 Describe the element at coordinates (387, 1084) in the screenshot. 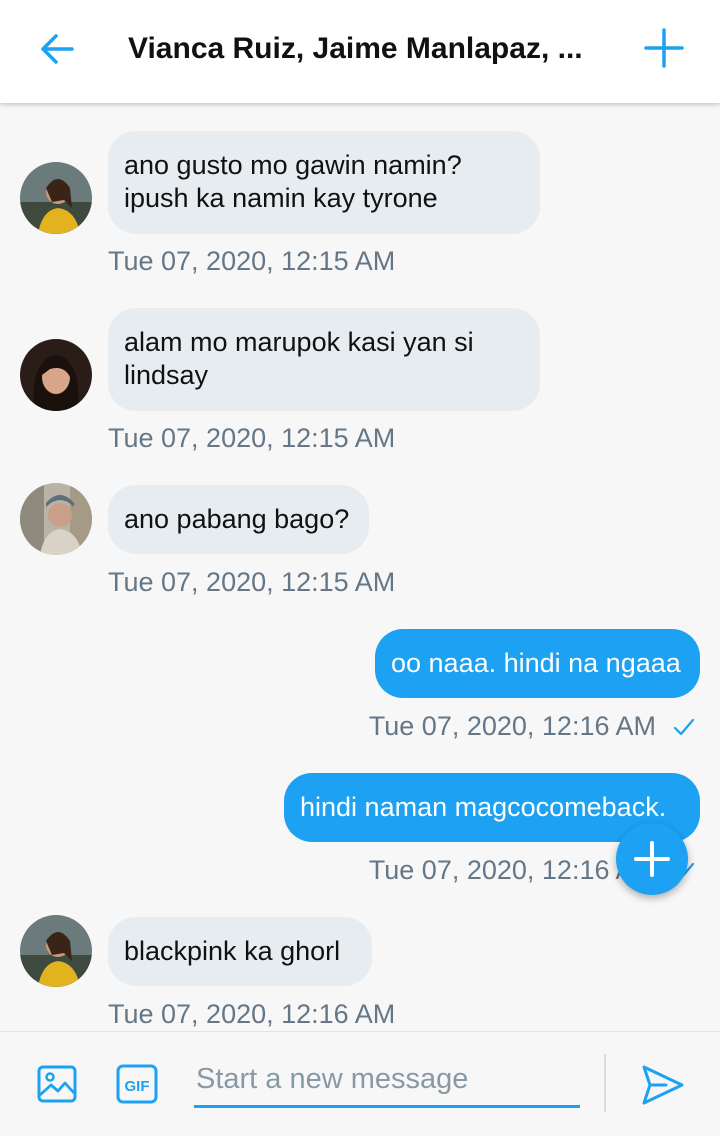

I see `message-input` at that location.